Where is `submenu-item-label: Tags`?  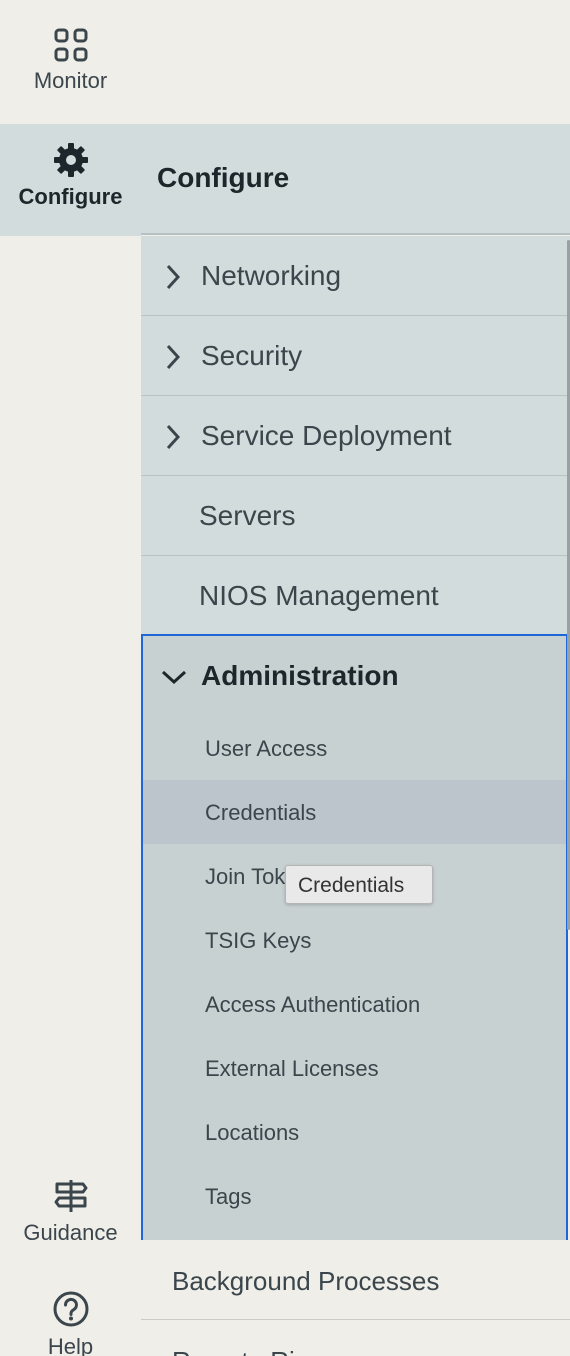 submenu-item-label: Tags is located at coordinates (228, 1196).